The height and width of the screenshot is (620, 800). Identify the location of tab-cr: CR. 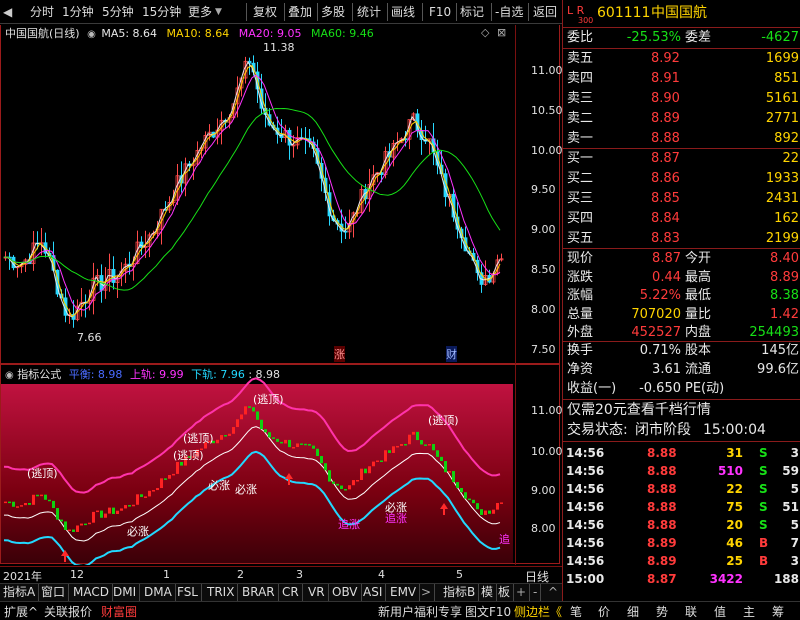
(291, 593).